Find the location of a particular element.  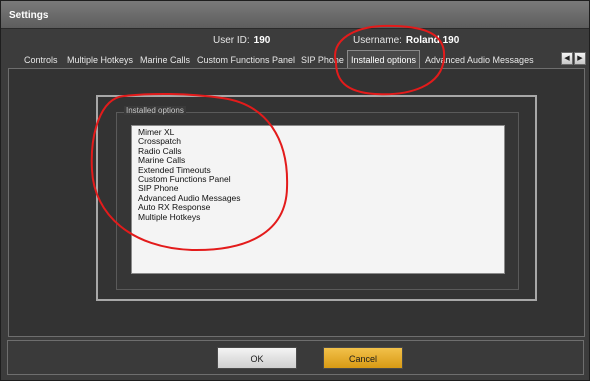

user-id-label: User ID: is located at coordinates (231, 40).